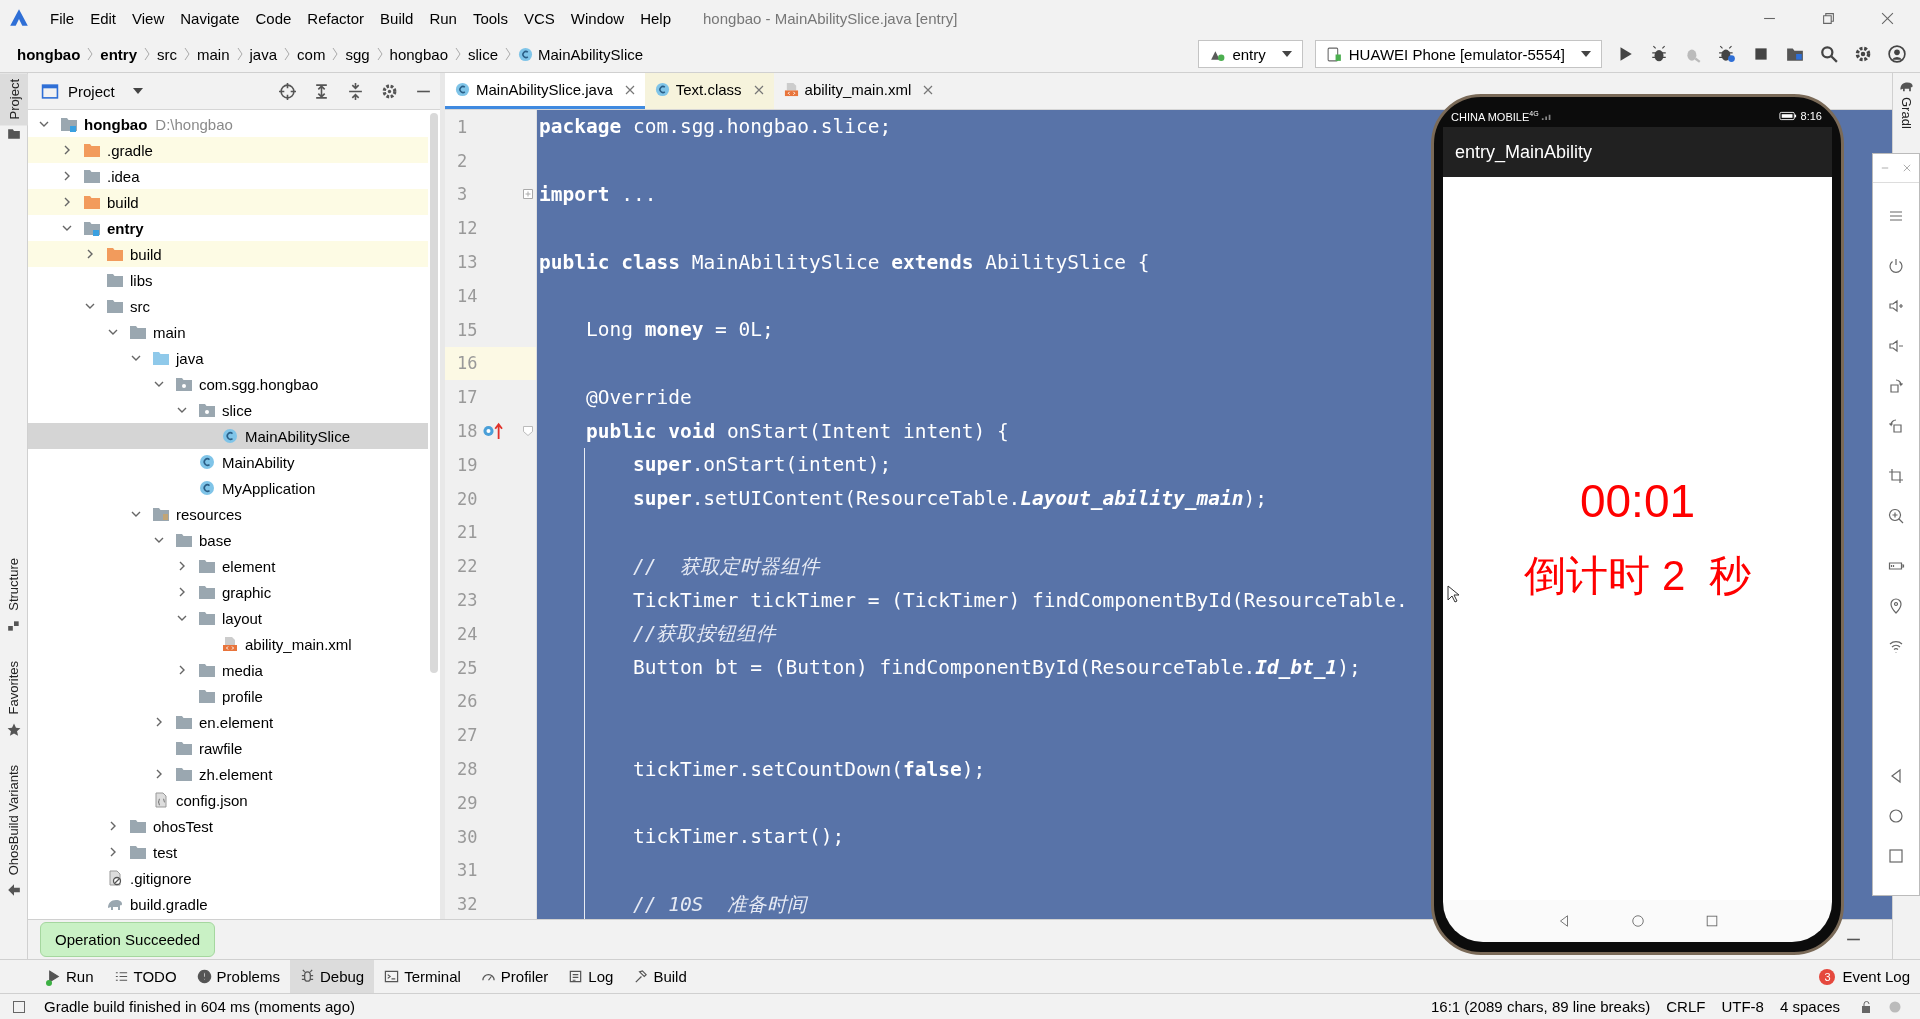 Image resolution: width=1920 pixels, height=1019 pixels. What do you see at coordinates (1458, 54) in the screenshot?
I see `device-dropdown: HUAWEI Phone [emulator-5554]` at bounding box center [1458, 54].